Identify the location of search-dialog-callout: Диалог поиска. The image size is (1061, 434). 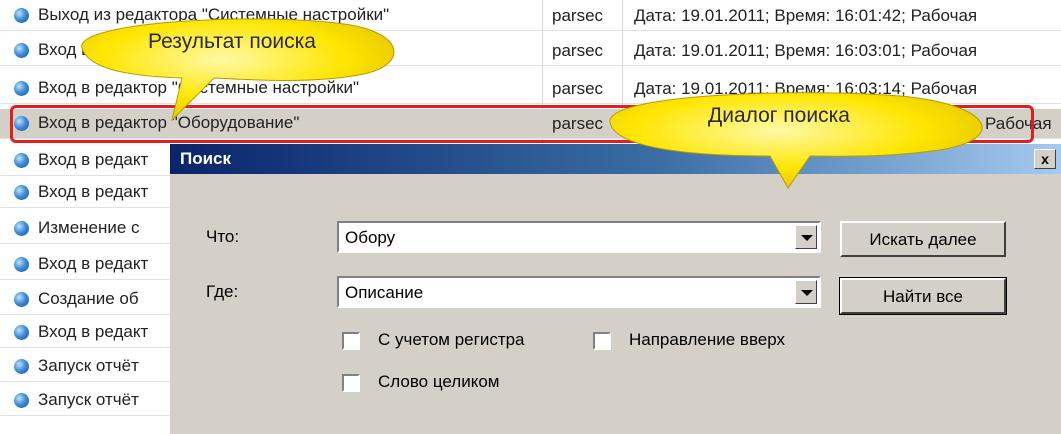
(810, 142).